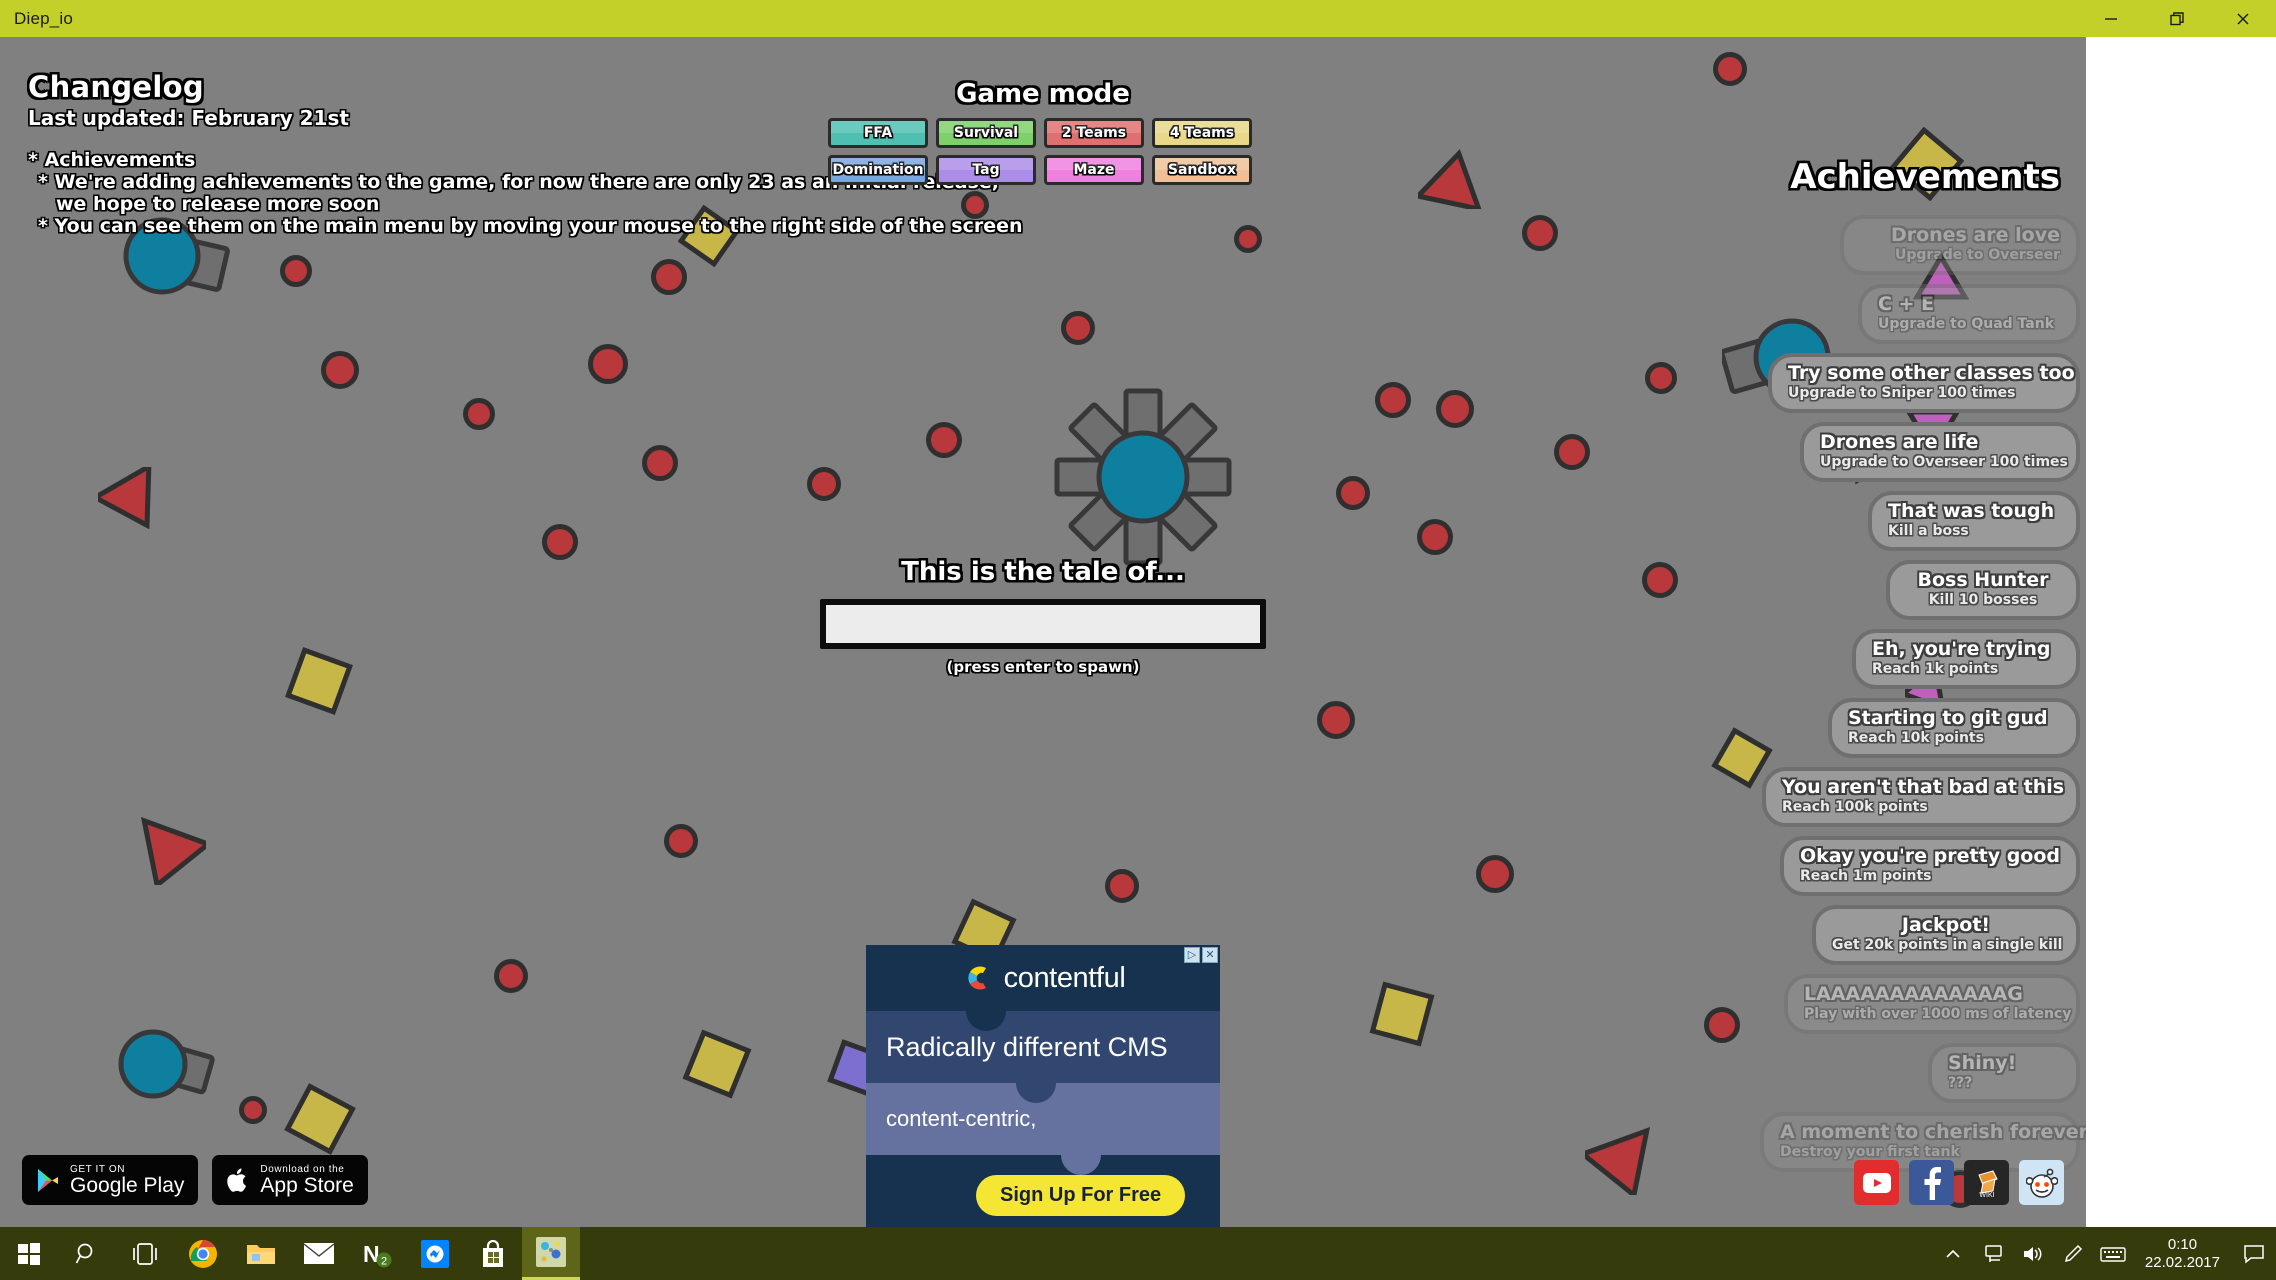  What do you see at coordinates (986, 170) in the screenshot?
I see `game-mode-button-tag: Tag` at bounding box center [986, 170].